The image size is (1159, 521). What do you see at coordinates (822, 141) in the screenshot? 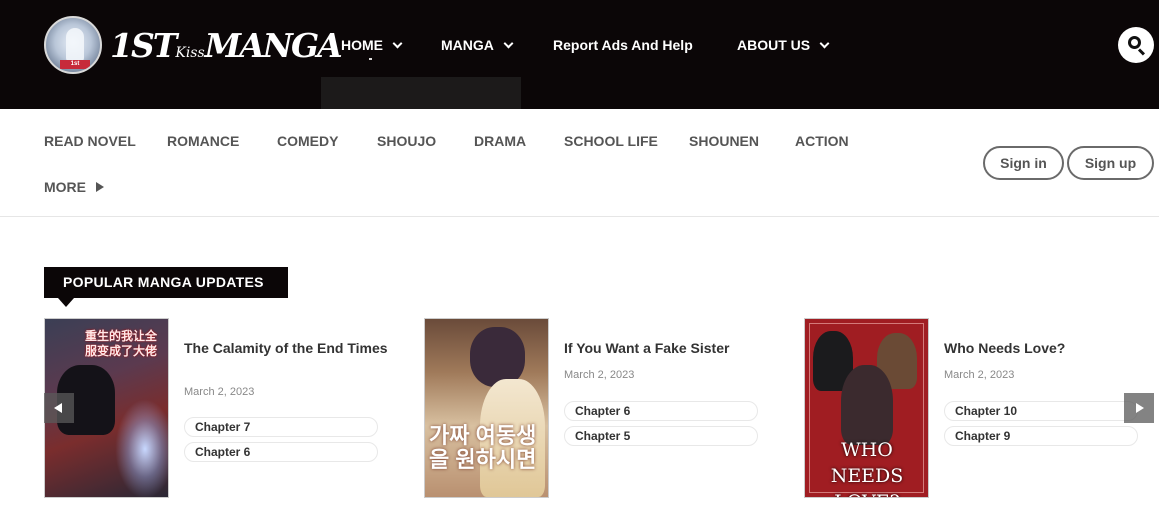
I see `genre-action: ACTION` at bounding box center [822, 141].